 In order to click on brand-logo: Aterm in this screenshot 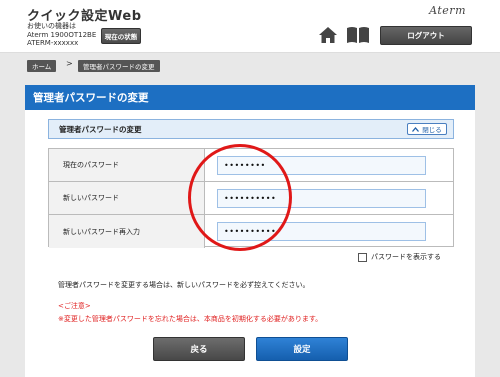, I will do `click(447, 10)`.